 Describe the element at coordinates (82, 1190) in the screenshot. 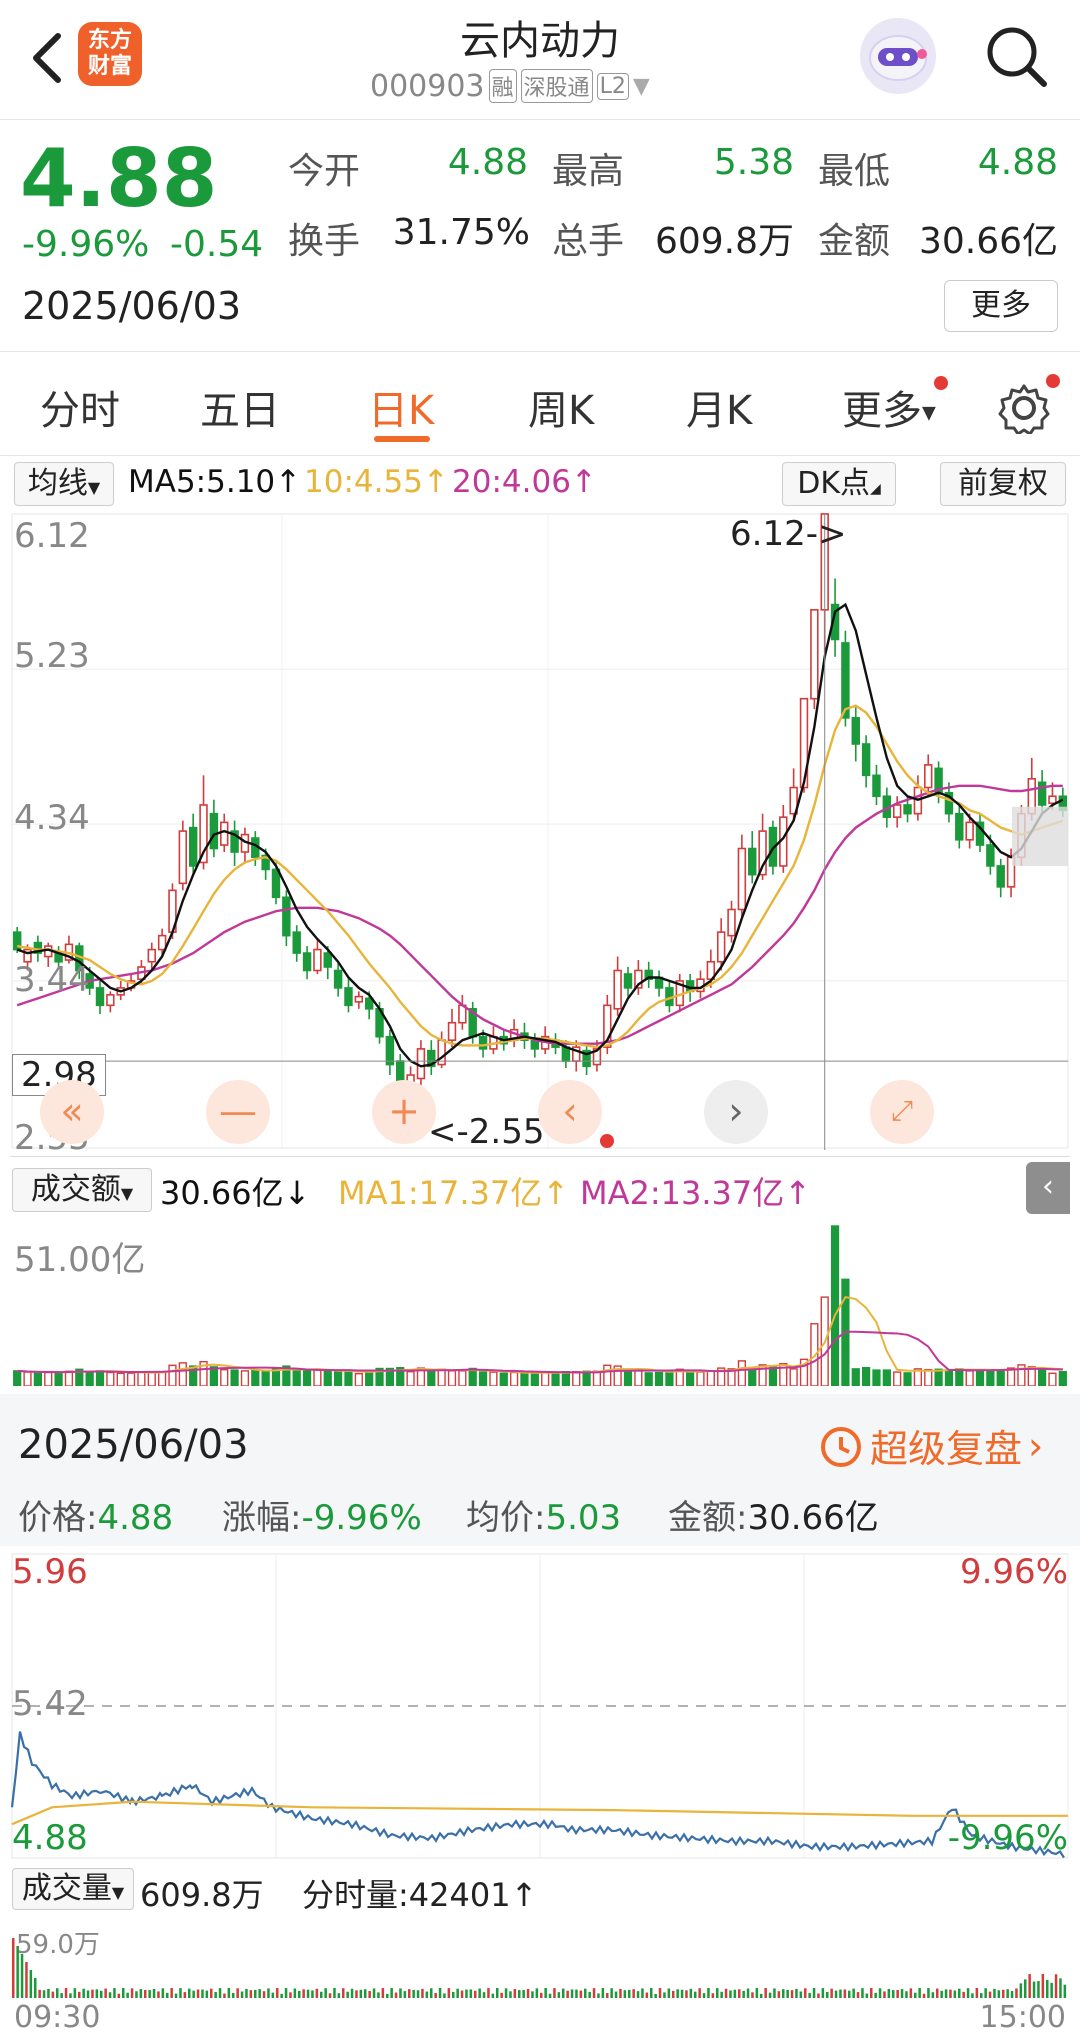

I see `volume-select: 成交额▼` at that location.